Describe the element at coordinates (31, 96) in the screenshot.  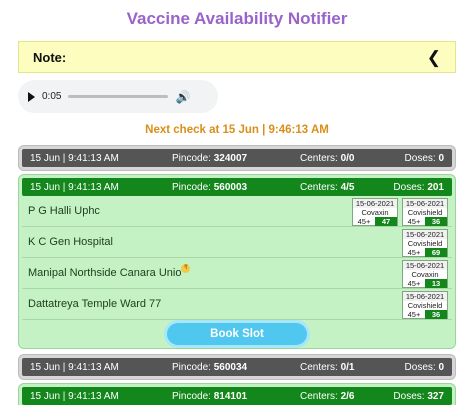
I see `play-icon` at that location.